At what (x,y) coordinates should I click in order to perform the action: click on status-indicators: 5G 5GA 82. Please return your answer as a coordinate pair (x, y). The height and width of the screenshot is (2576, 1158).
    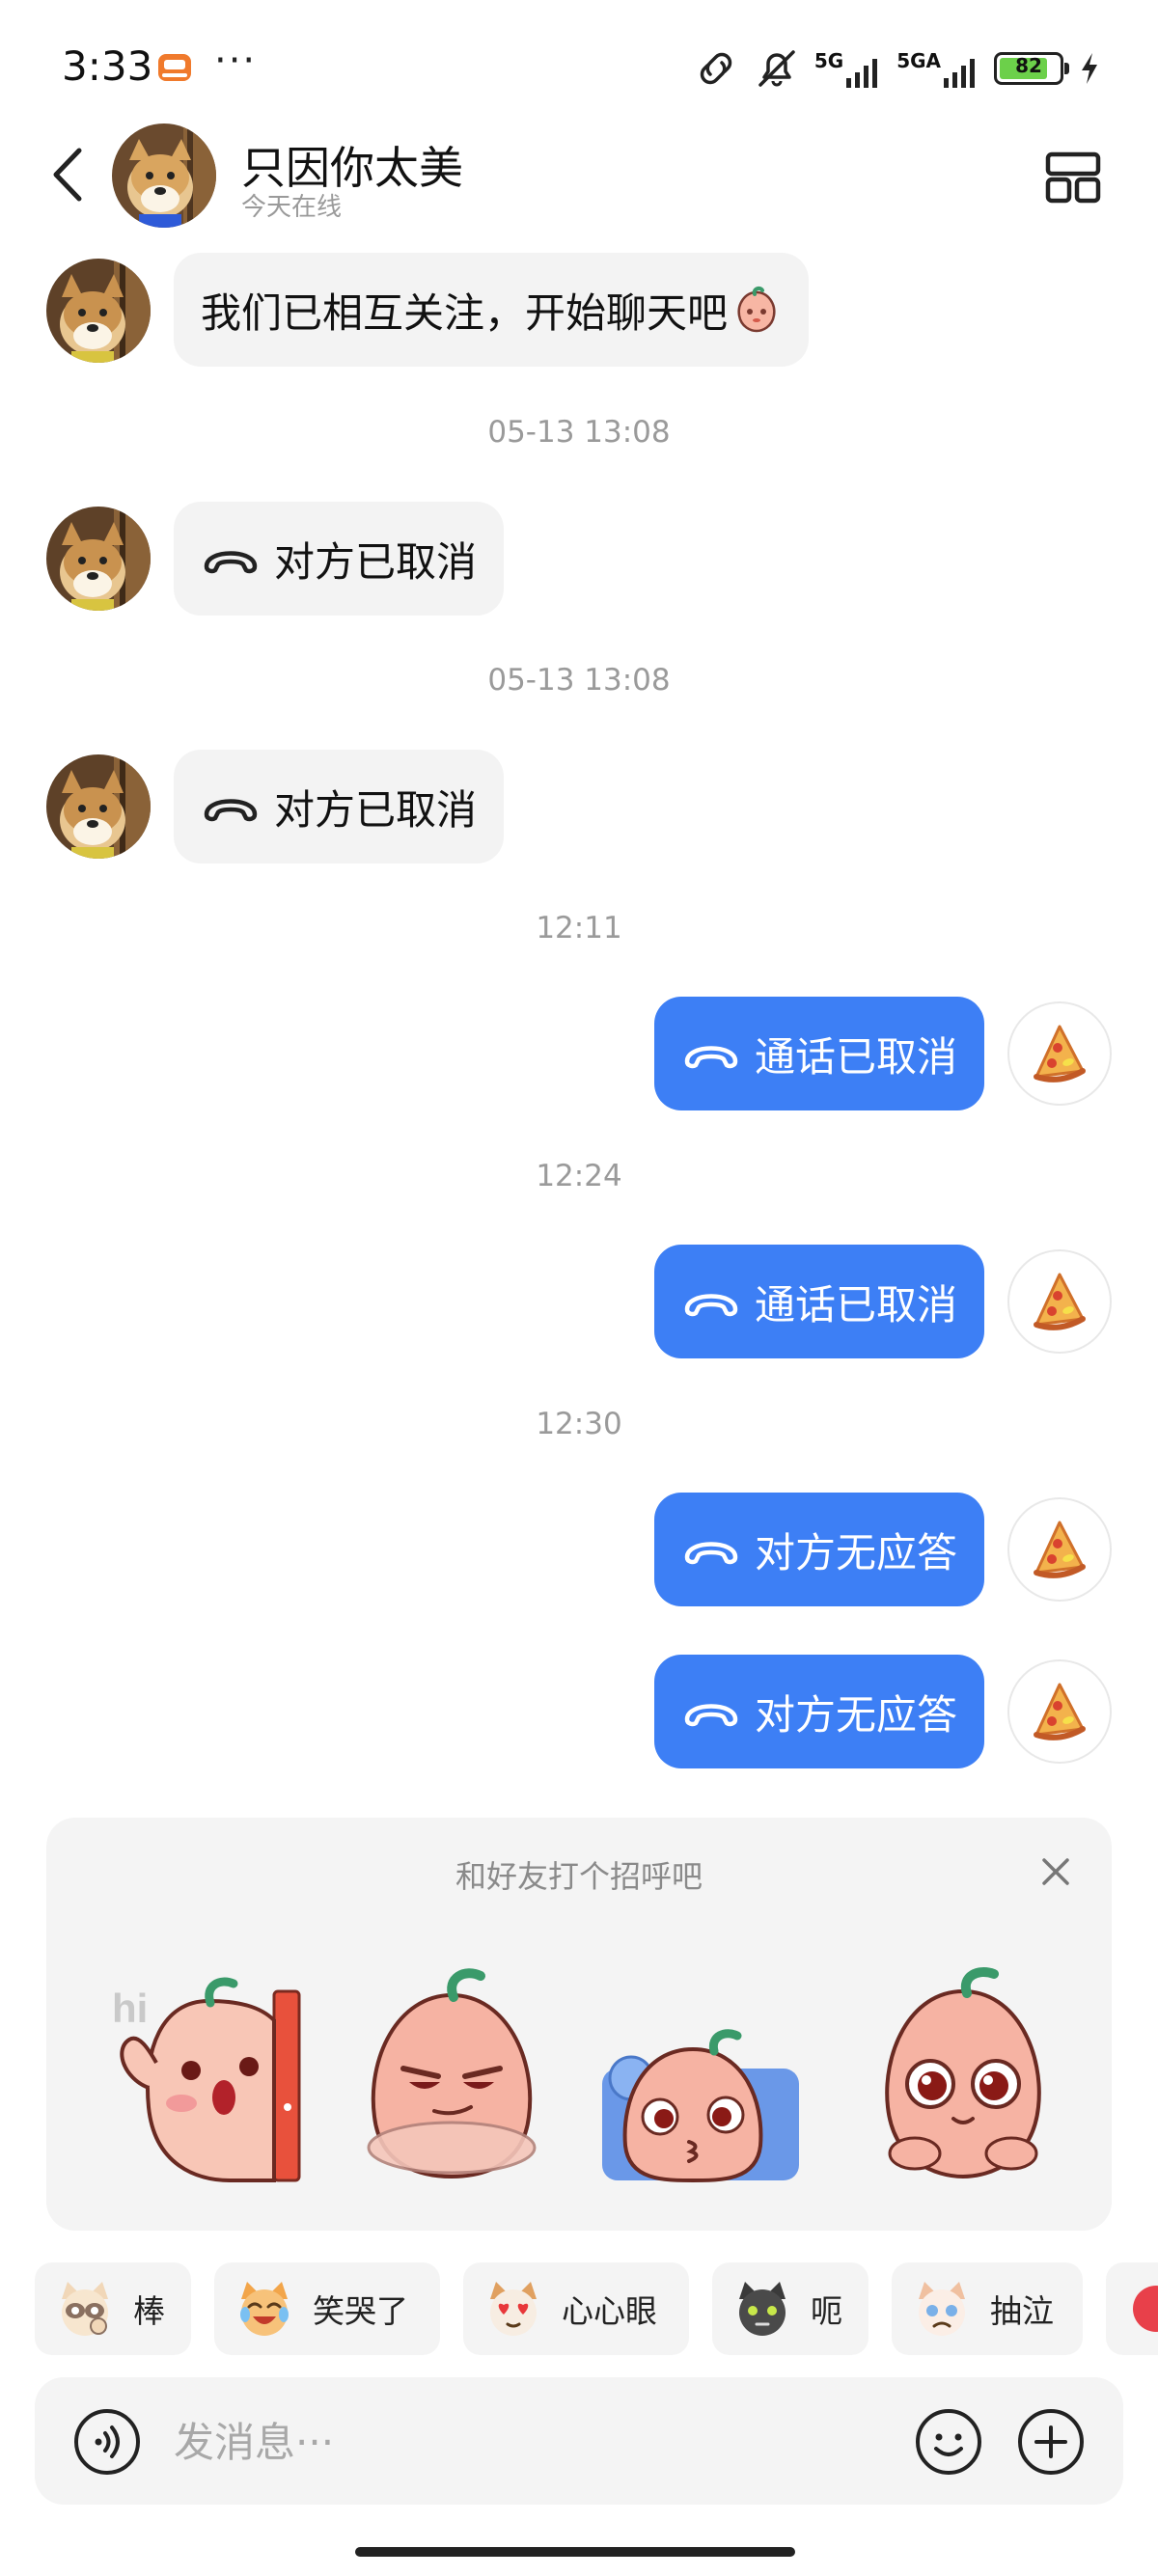
    Looking at the image, I should click on (896, 68).